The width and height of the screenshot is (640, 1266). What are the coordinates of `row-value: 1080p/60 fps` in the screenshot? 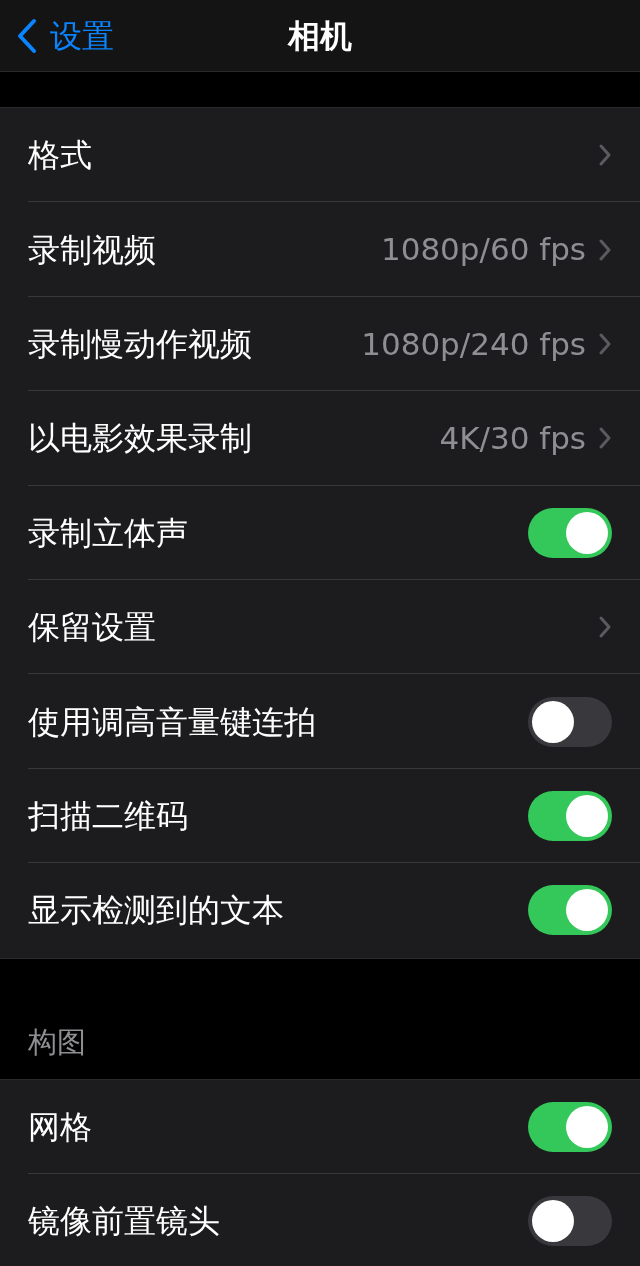 It's located at (483, 250).